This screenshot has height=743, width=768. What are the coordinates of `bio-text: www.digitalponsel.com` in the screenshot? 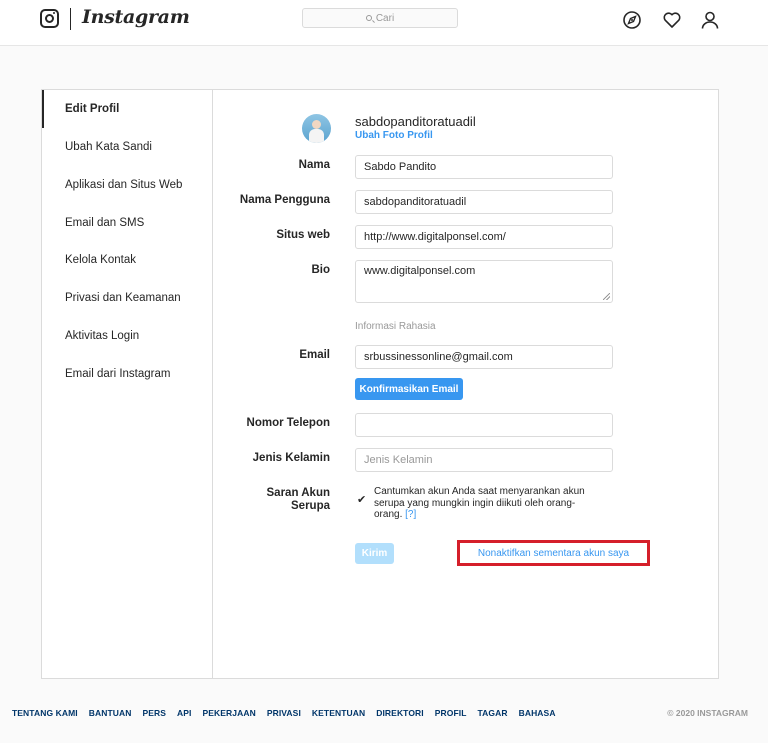 It's located at (420, 271).